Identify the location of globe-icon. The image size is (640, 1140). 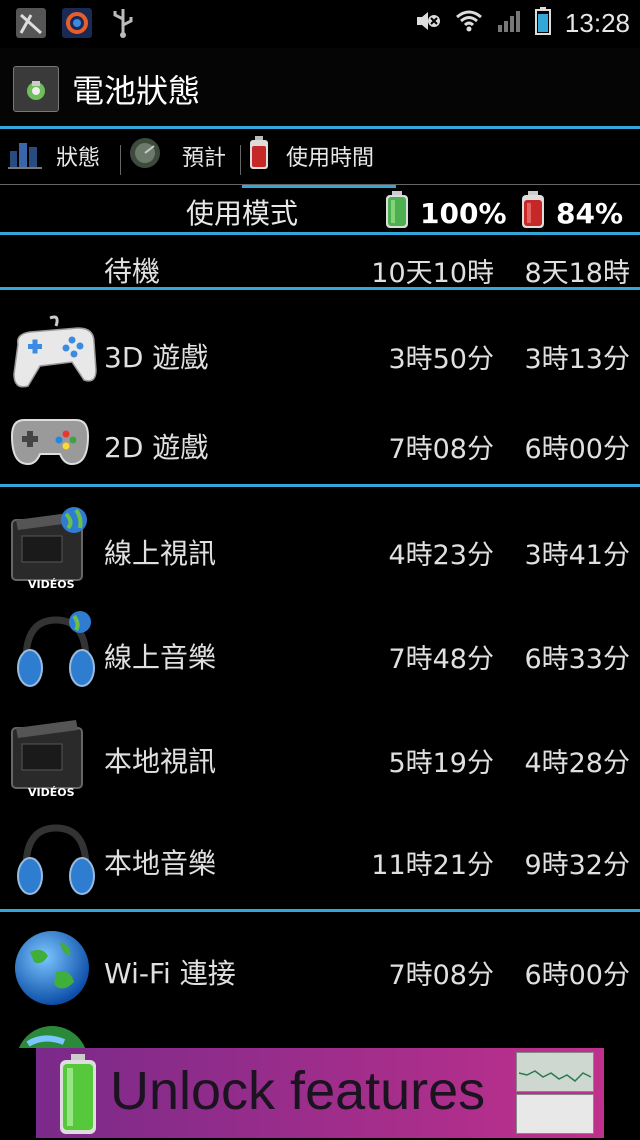
(52, 1037).